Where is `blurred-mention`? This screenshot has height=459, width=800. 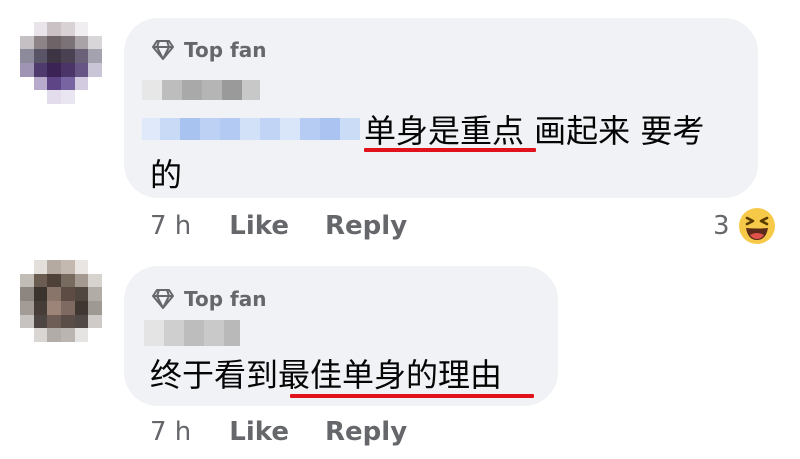
blurred-mention is located at coordinates (251, 129).